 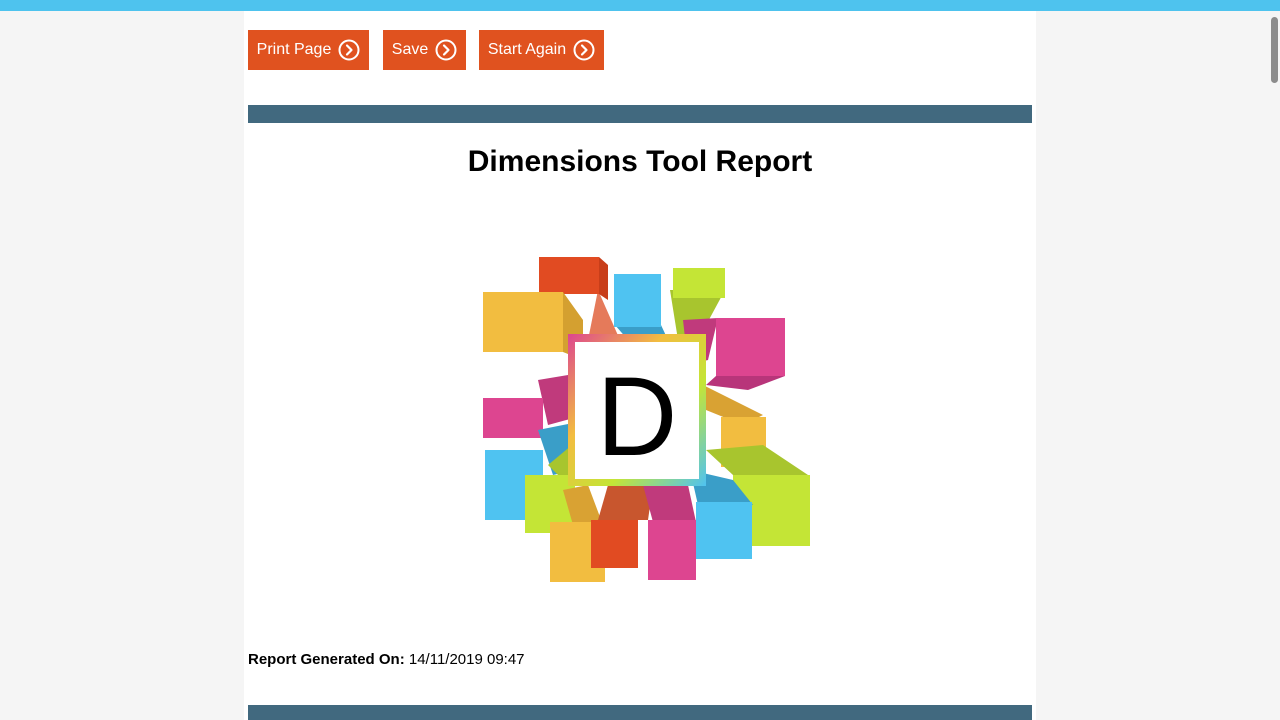 What do you see at coordinates (640, 5) in the screenshot?
I see `browser-top-strip` at bounding box center [640, 5].